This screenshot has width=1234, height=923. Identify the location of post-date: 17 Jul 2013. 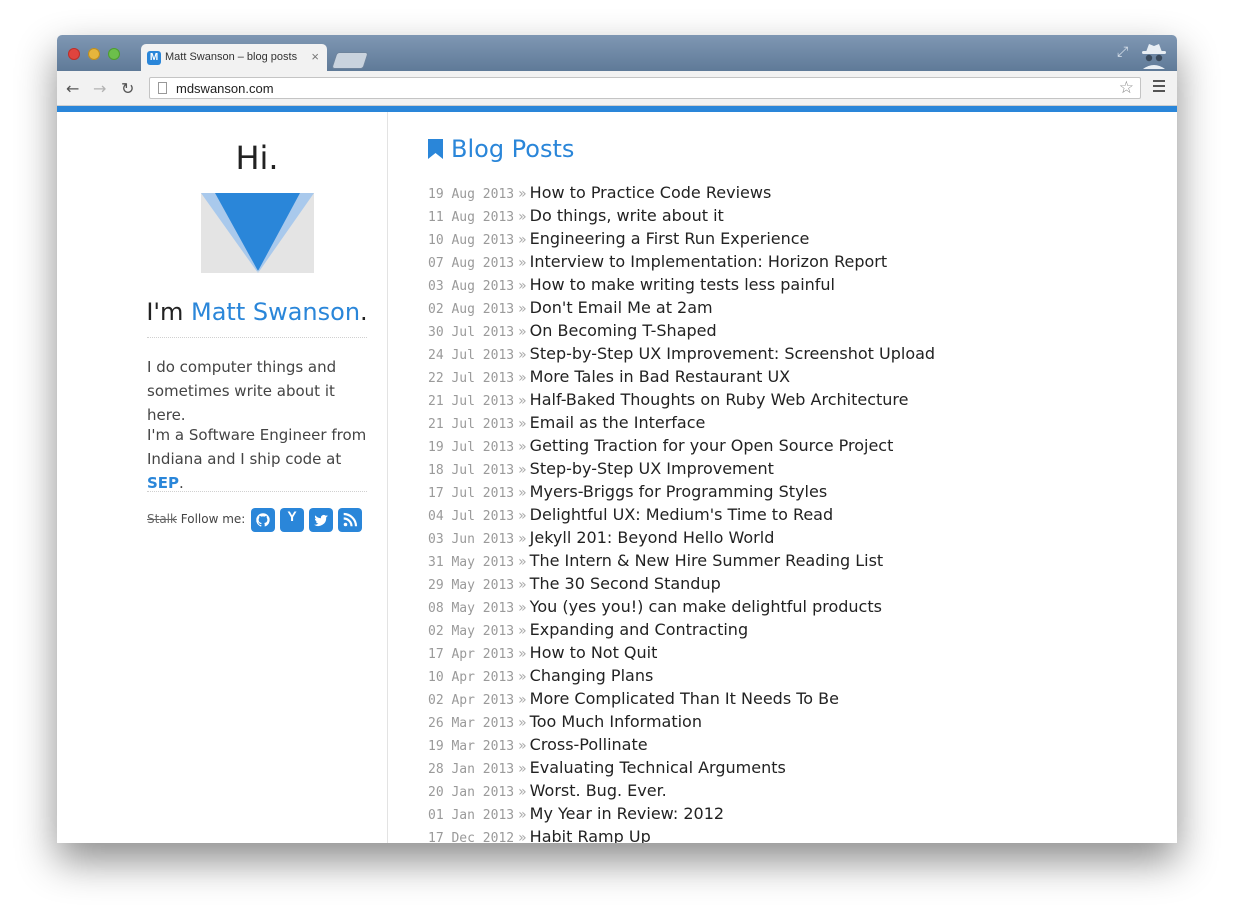
(471, 493).